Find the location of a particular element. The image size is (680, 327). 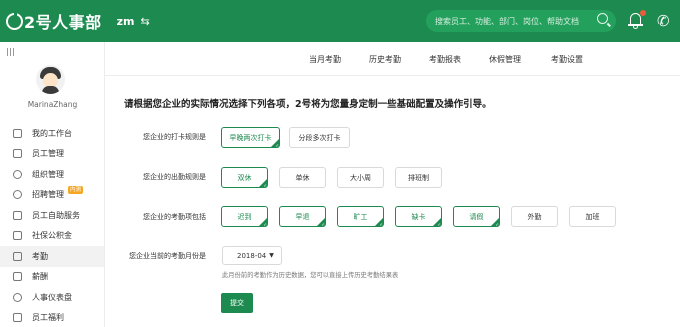

option-double-rest: 双休 is located at coordinates (244, 177).